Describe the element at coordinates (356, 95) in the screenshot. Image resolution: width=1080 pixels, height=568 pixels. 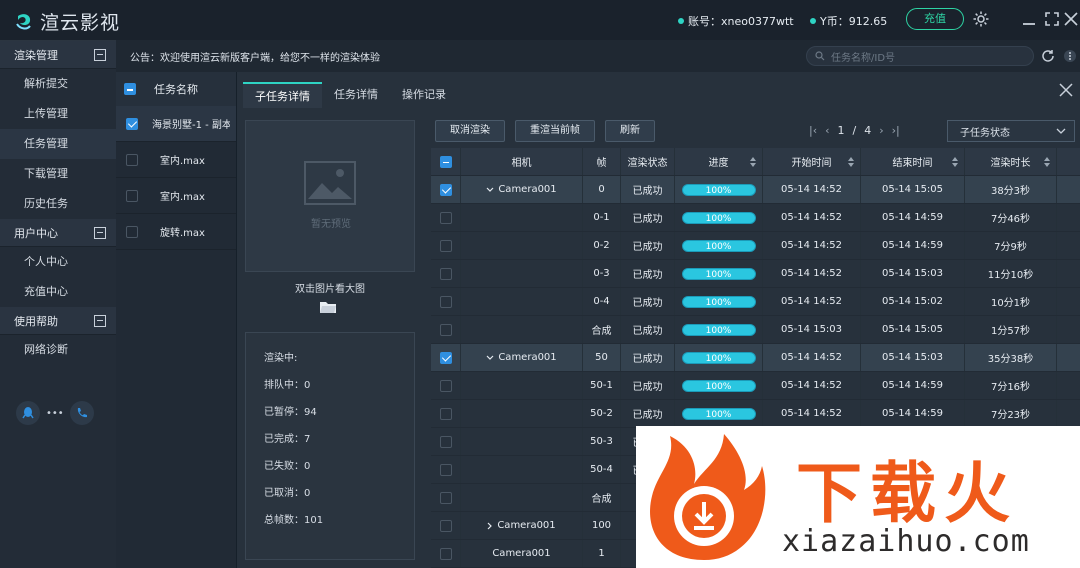
I see `tab-task-detail: 任务详情` at that location.